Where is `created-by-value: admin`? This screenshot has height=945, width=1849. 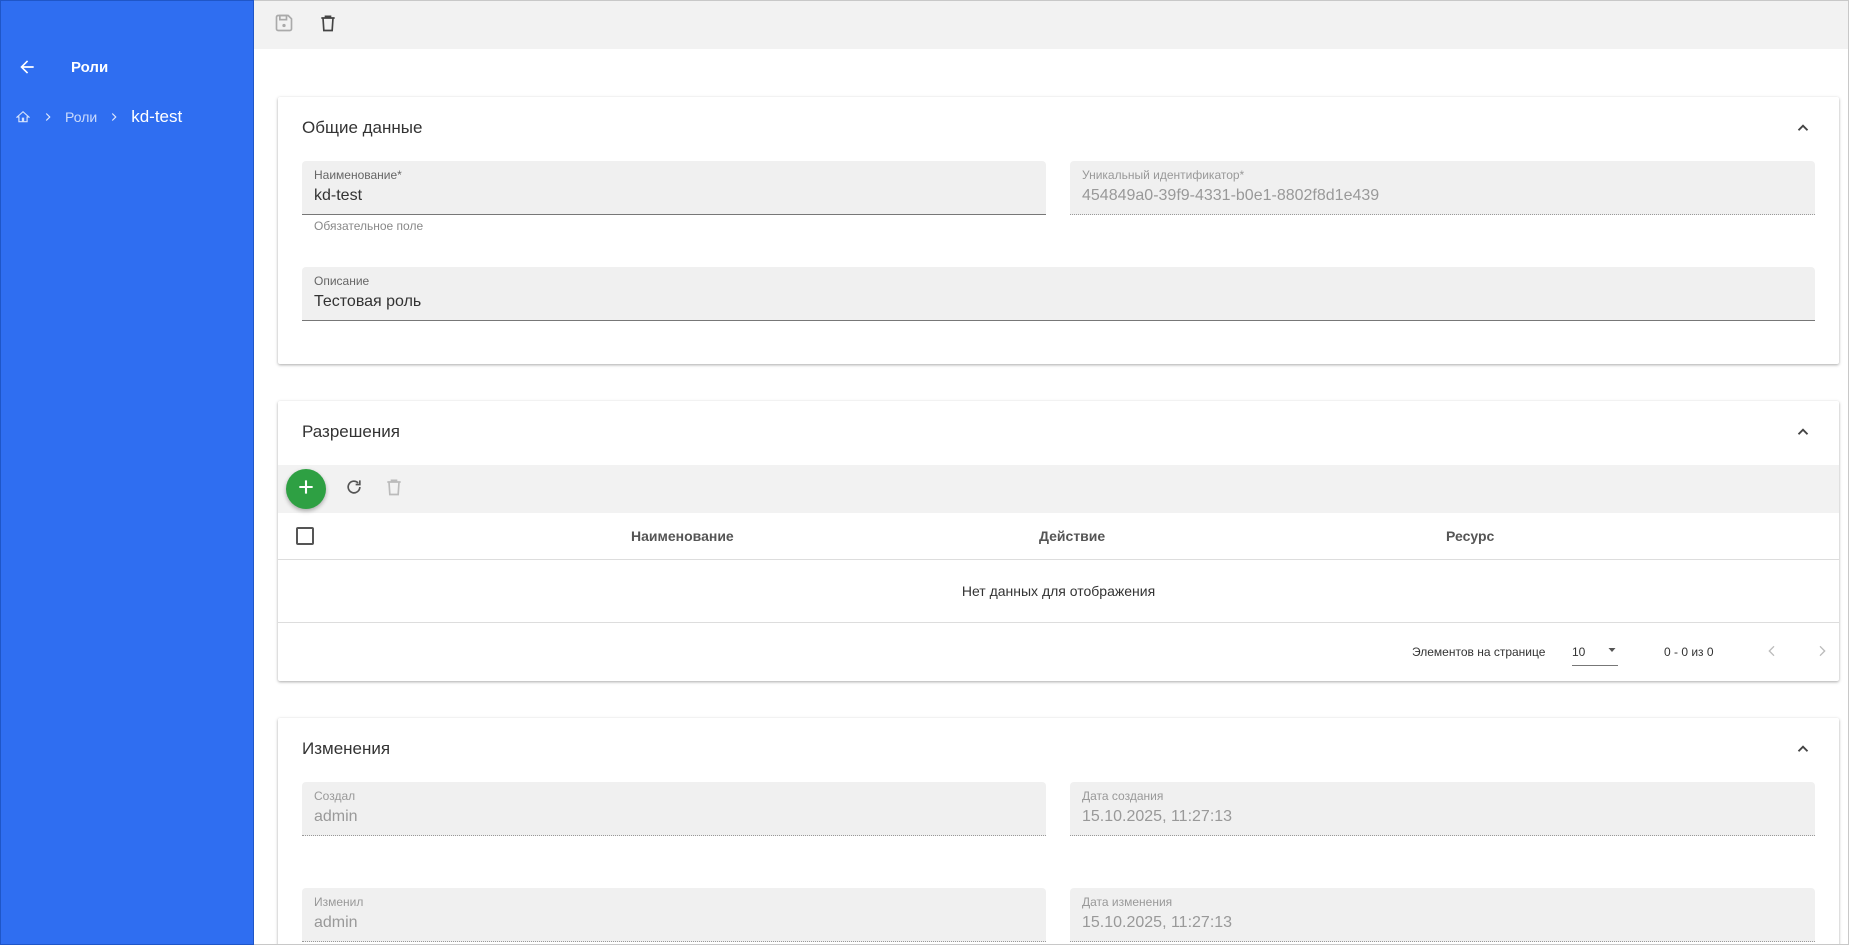
created-by-value: admin is located at coordinates (336, 816).